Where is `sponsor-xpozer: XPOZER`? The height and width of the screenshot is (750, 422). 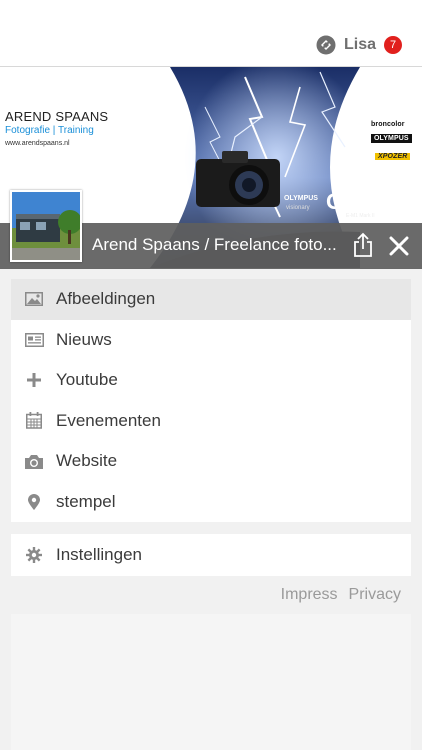 sponsor-xpozer: XPOZER is located at coordinates (393, 156).